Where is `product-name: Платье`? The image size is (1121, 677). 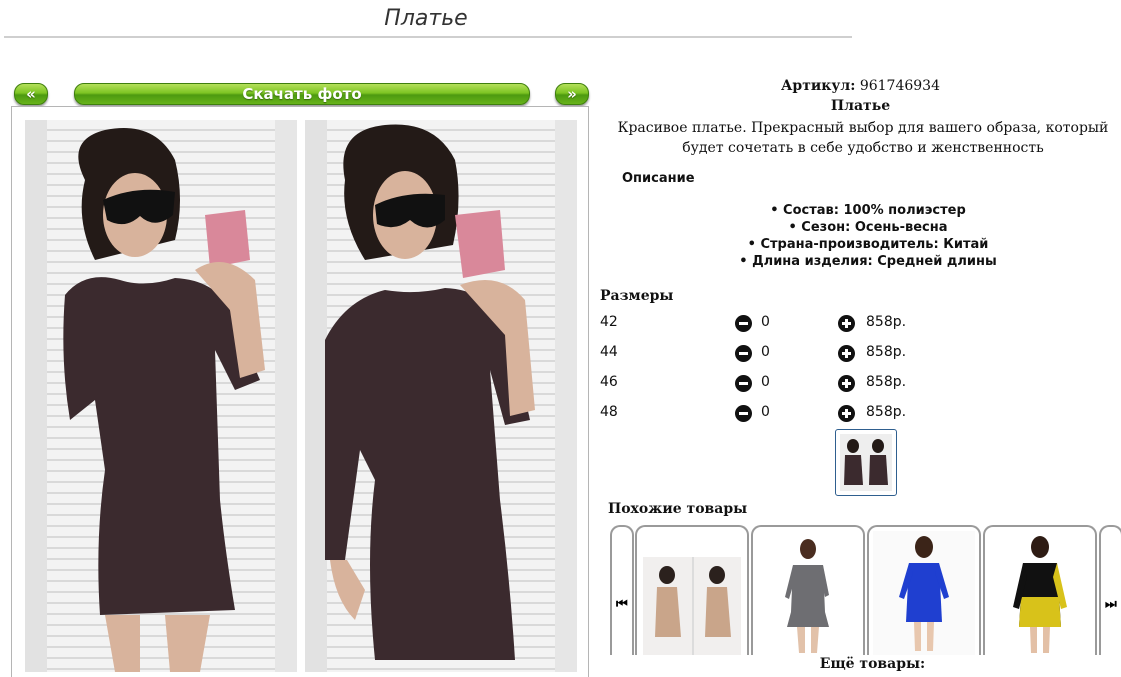
product-name: Платье is located at coordinates (860, 106).